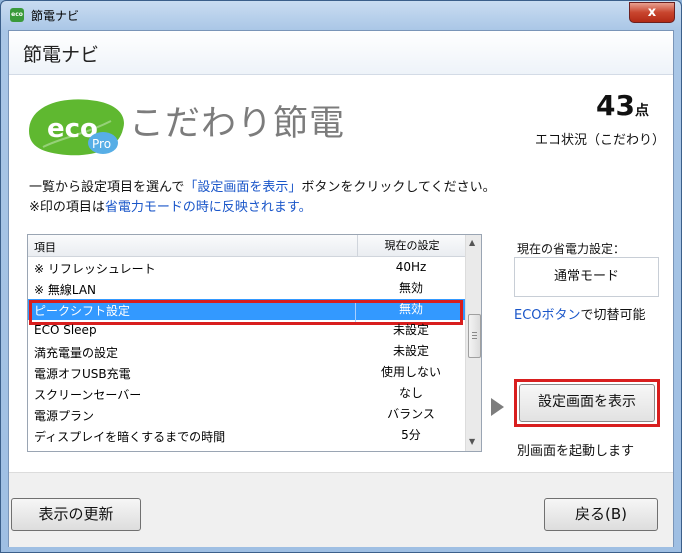 This screenshot has width=682, height=553. What do you see at coordinates (601, 514) in the screenshot?
I see `back-button: 戻る(B)` at bounding box center [601, 514].